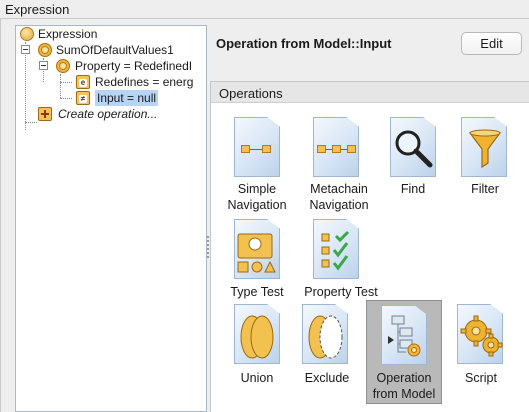 This screenshot has height=412, width=529. What do you see at coordinates (414, 149) in the screenshot?
I see `find-magnifier-icon` at bounding box center [414, 149].